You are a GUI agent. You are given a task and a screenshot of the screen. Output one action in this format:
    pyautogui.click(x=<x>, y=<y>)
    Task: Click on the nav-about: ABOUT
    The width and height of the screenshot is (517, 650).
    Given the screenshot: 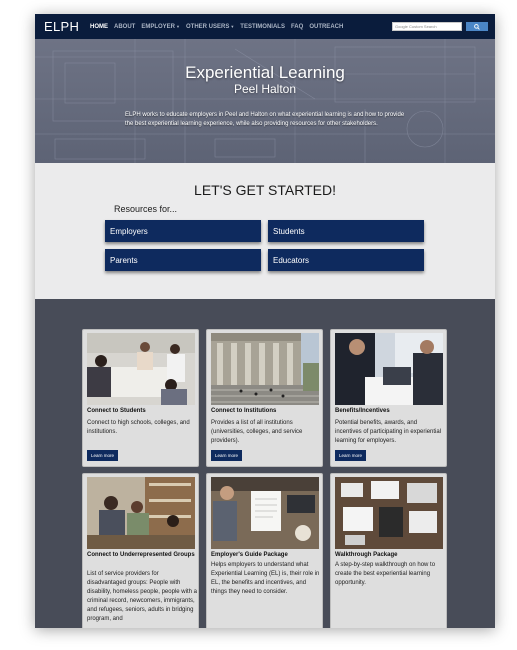 What is the action you would take?
    pyautogui.click(x=124, y=27)
    